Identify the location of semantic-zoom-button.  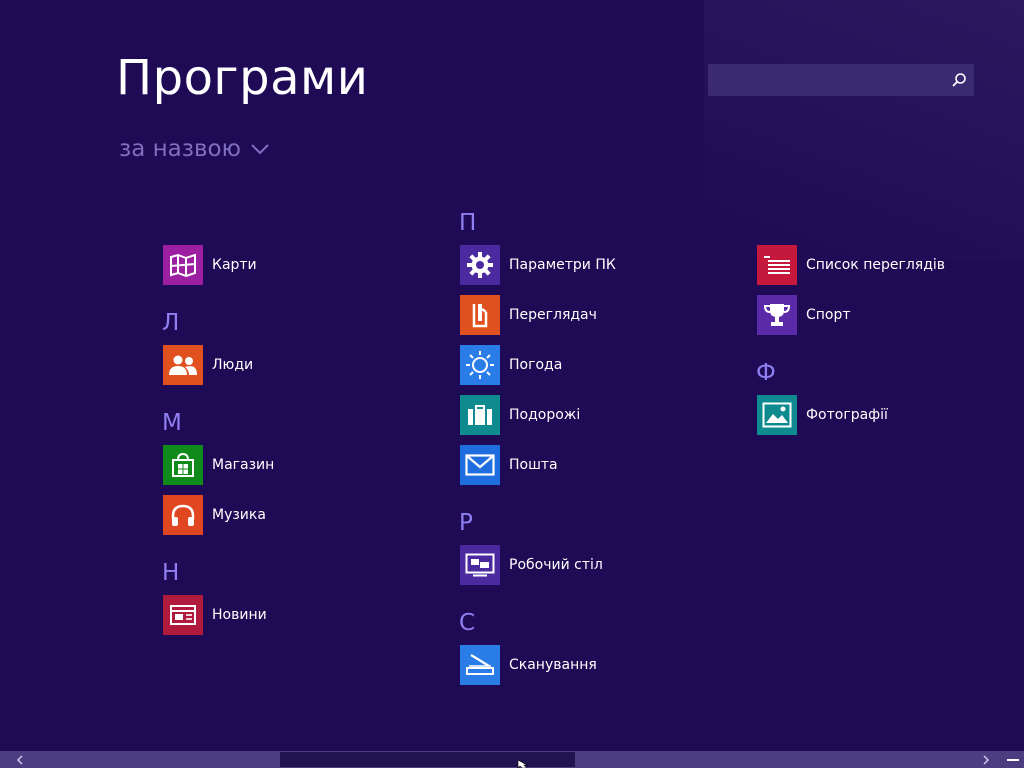
(1013, 759).